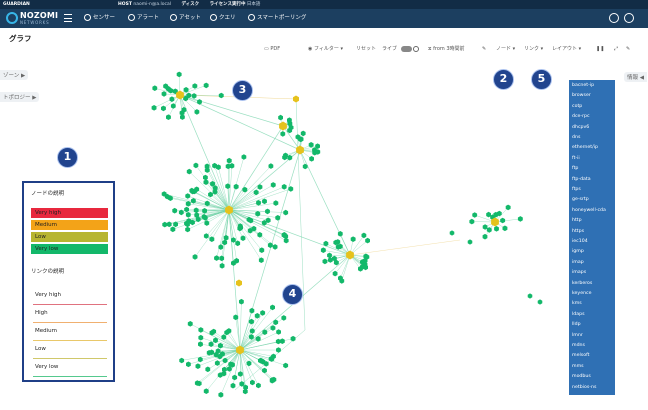 This screenshot has width=648, height=410. What do you see at coordinates (576, 137) in the screenshot?
I see `protocol-item: dns` at bounding box center [576, 137].